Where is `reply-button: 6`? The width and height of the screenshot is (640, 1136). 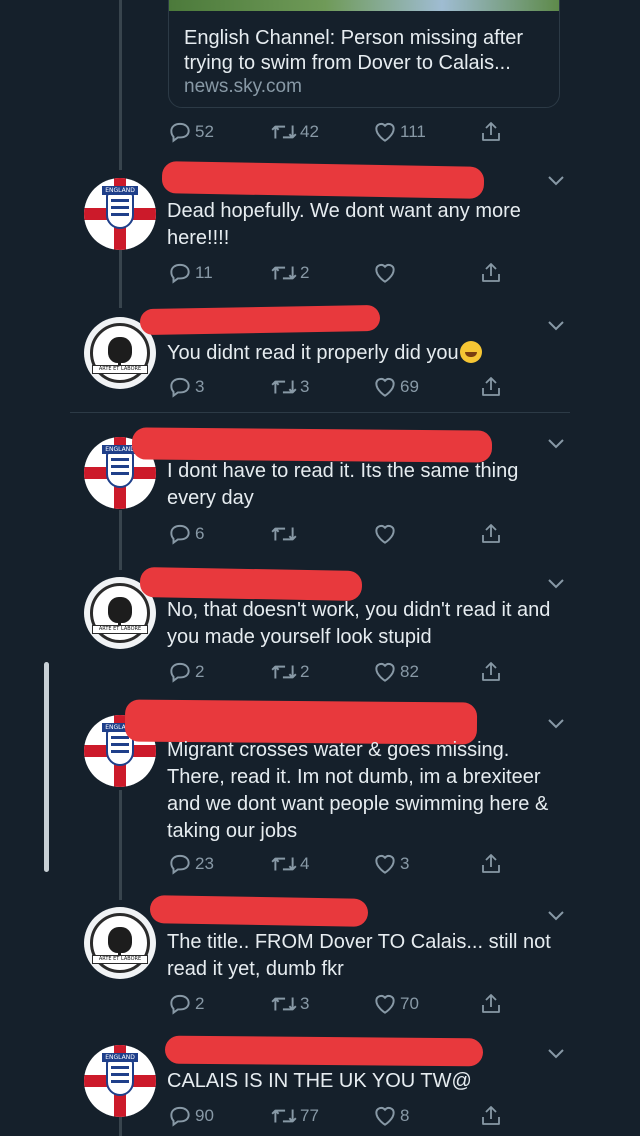
reply-button: 6 is located at coordinates (185, 534).